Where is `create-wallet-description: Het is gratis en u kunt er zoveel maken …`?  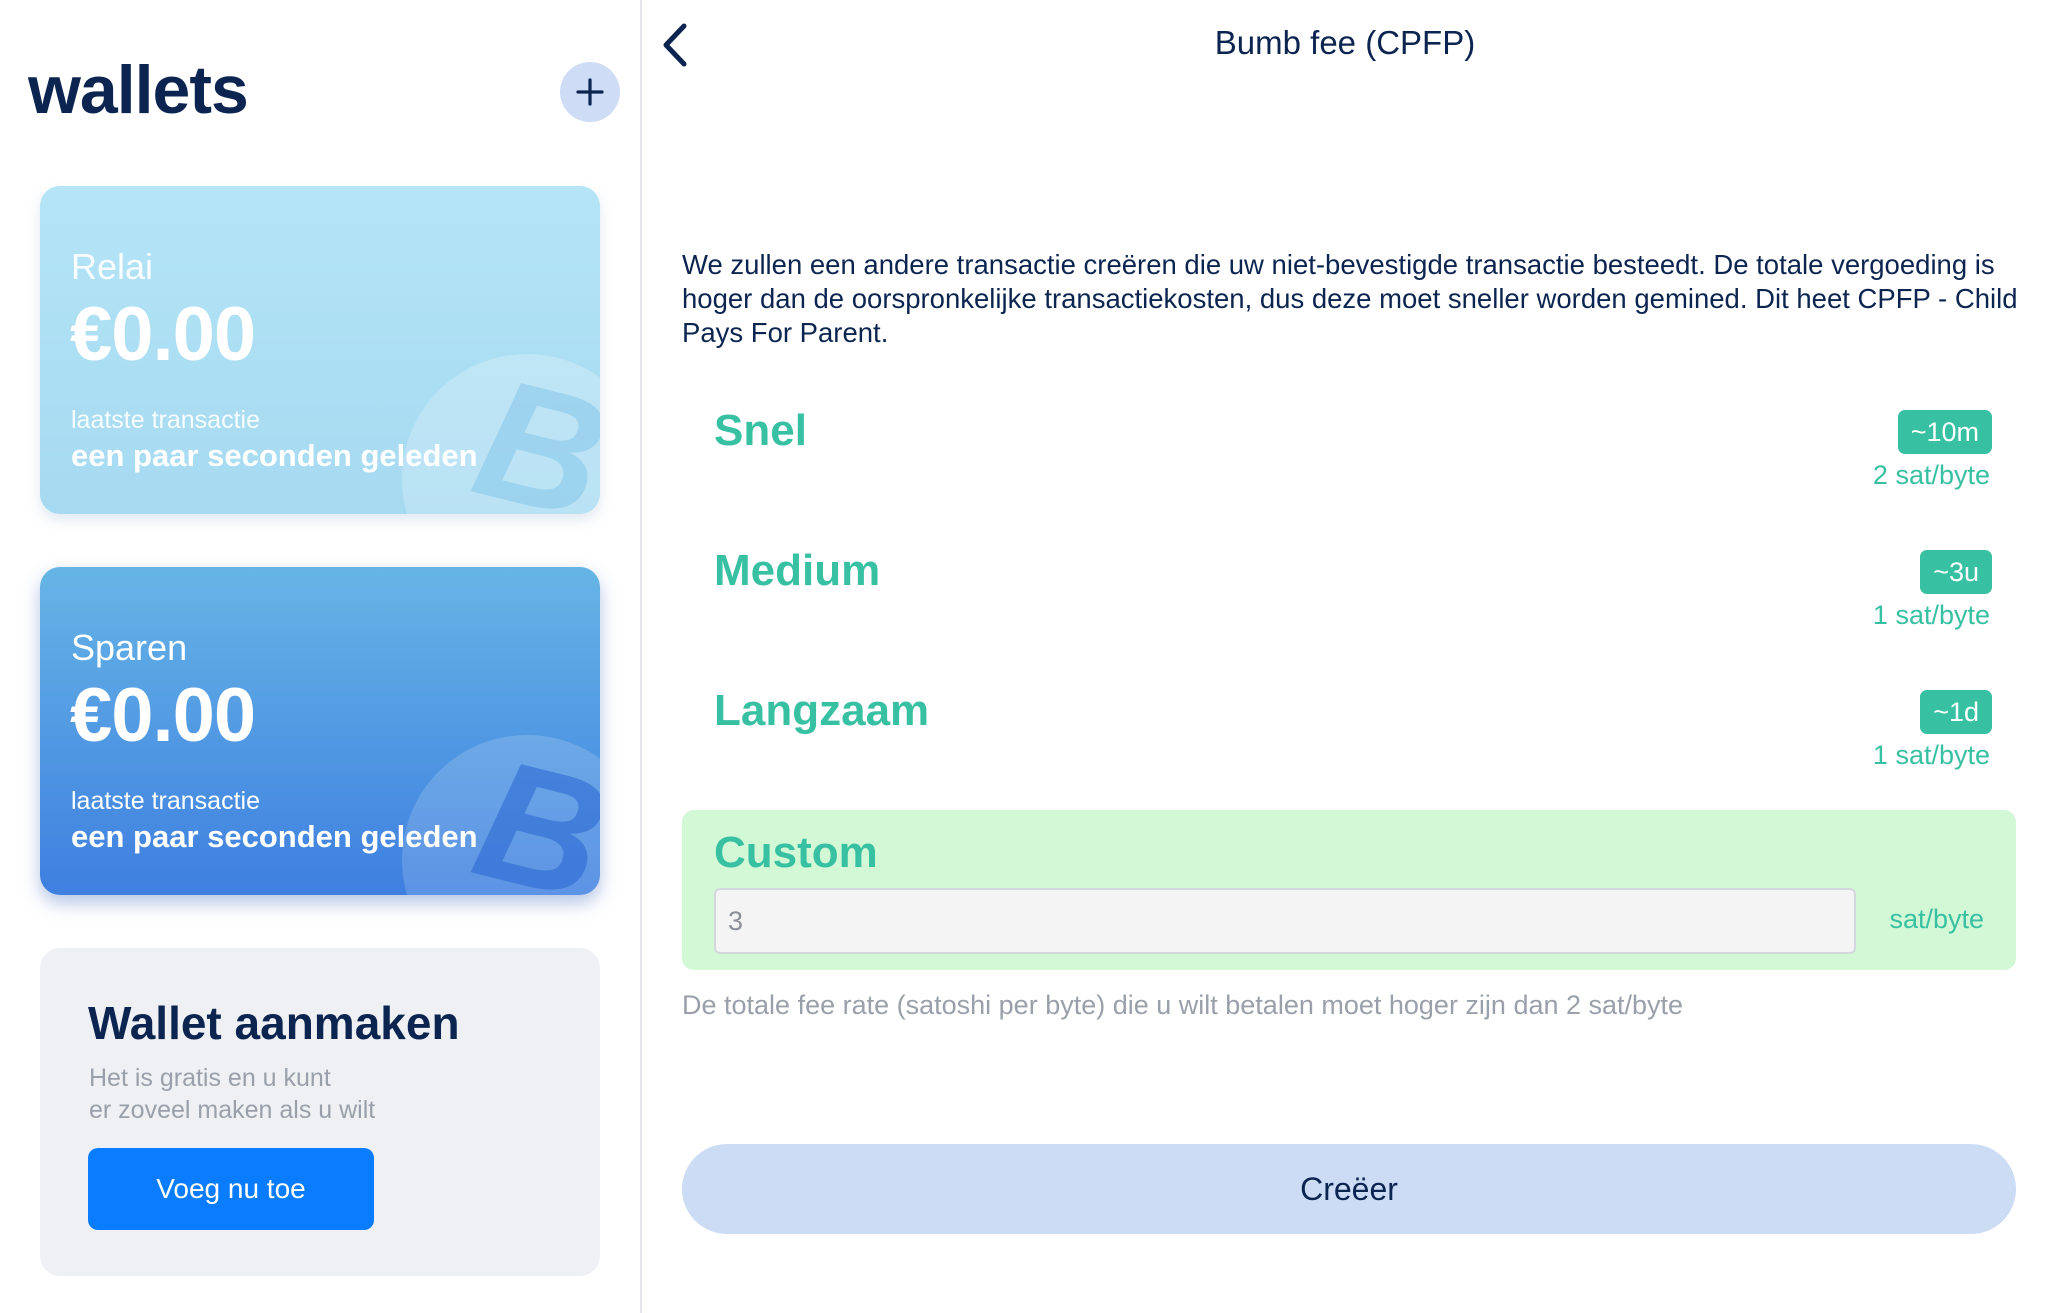
create-wallet-description: Het is gratis en u kunt er zoveel maken … is located at coordinates (232, 1094).